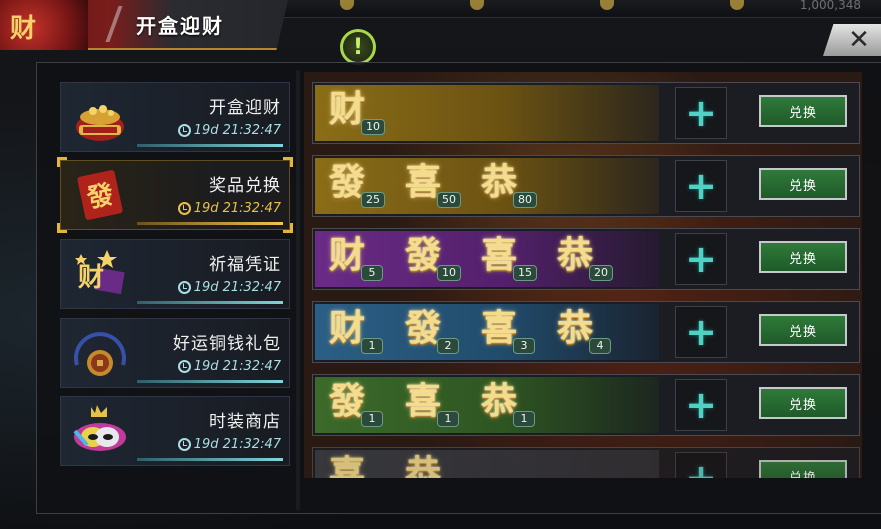 The width and height of the screenshot is (881, 529). I want to click on badge-char: 财, so click(23, 29).